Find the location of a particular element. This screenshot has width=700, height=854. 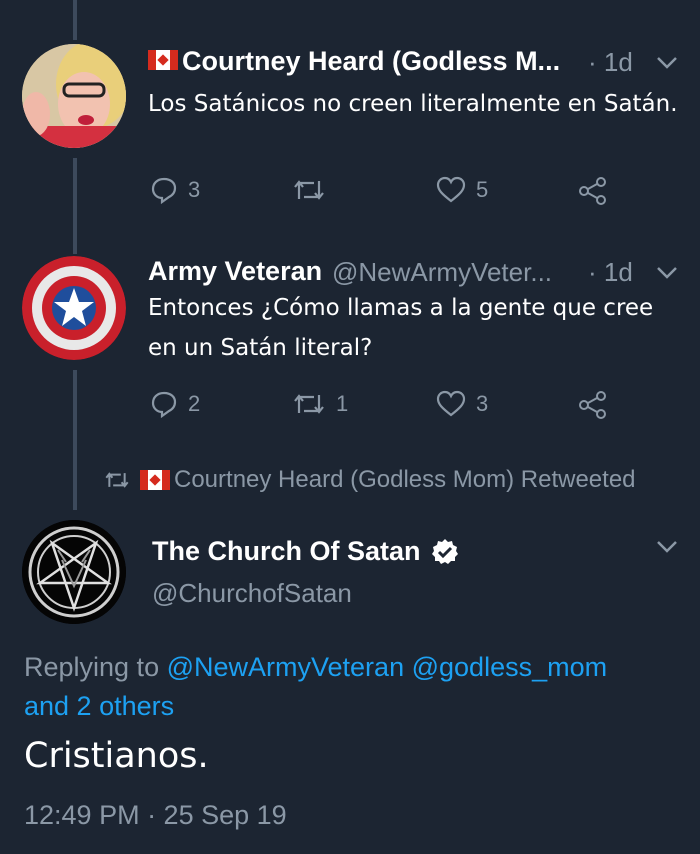

mention-newarmyveteran: @NewArmyVeteran is located at coordinates (286, 667).